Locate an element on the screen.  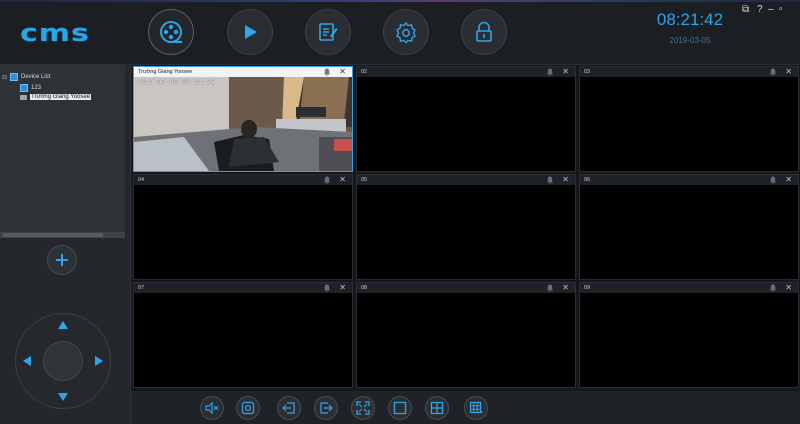
mute-icon is located at coordinates (212, 408).